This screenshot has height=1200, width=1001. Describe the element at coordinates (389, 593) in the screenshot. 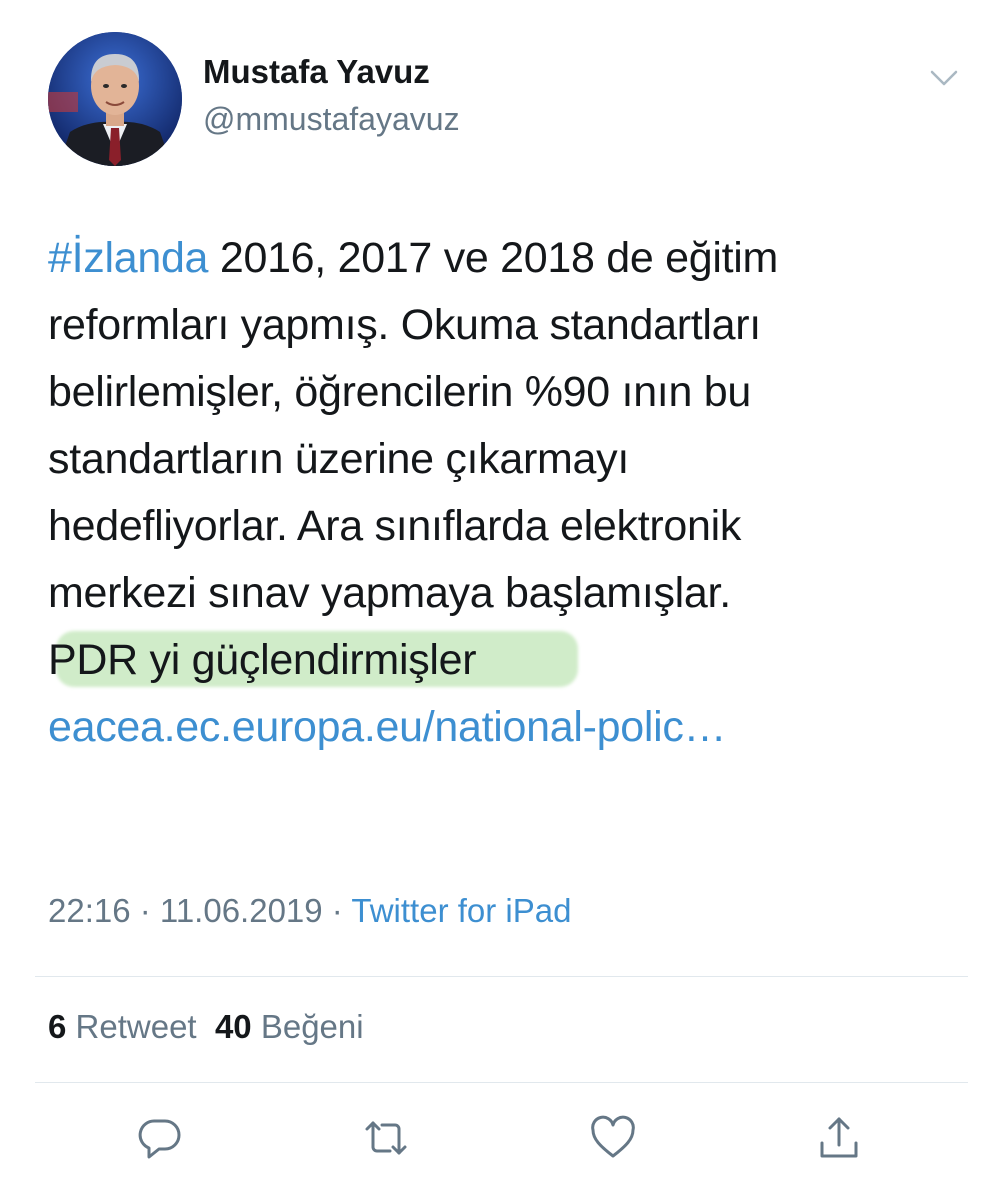

I see `tweet-line: merkezi sınav yapmaya başlamışlar.` at that location.